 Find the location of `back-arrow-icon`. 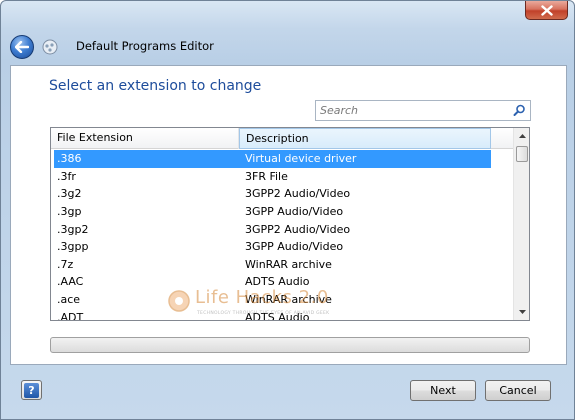

back-arrow-icon is located at coordinates (22, 47).